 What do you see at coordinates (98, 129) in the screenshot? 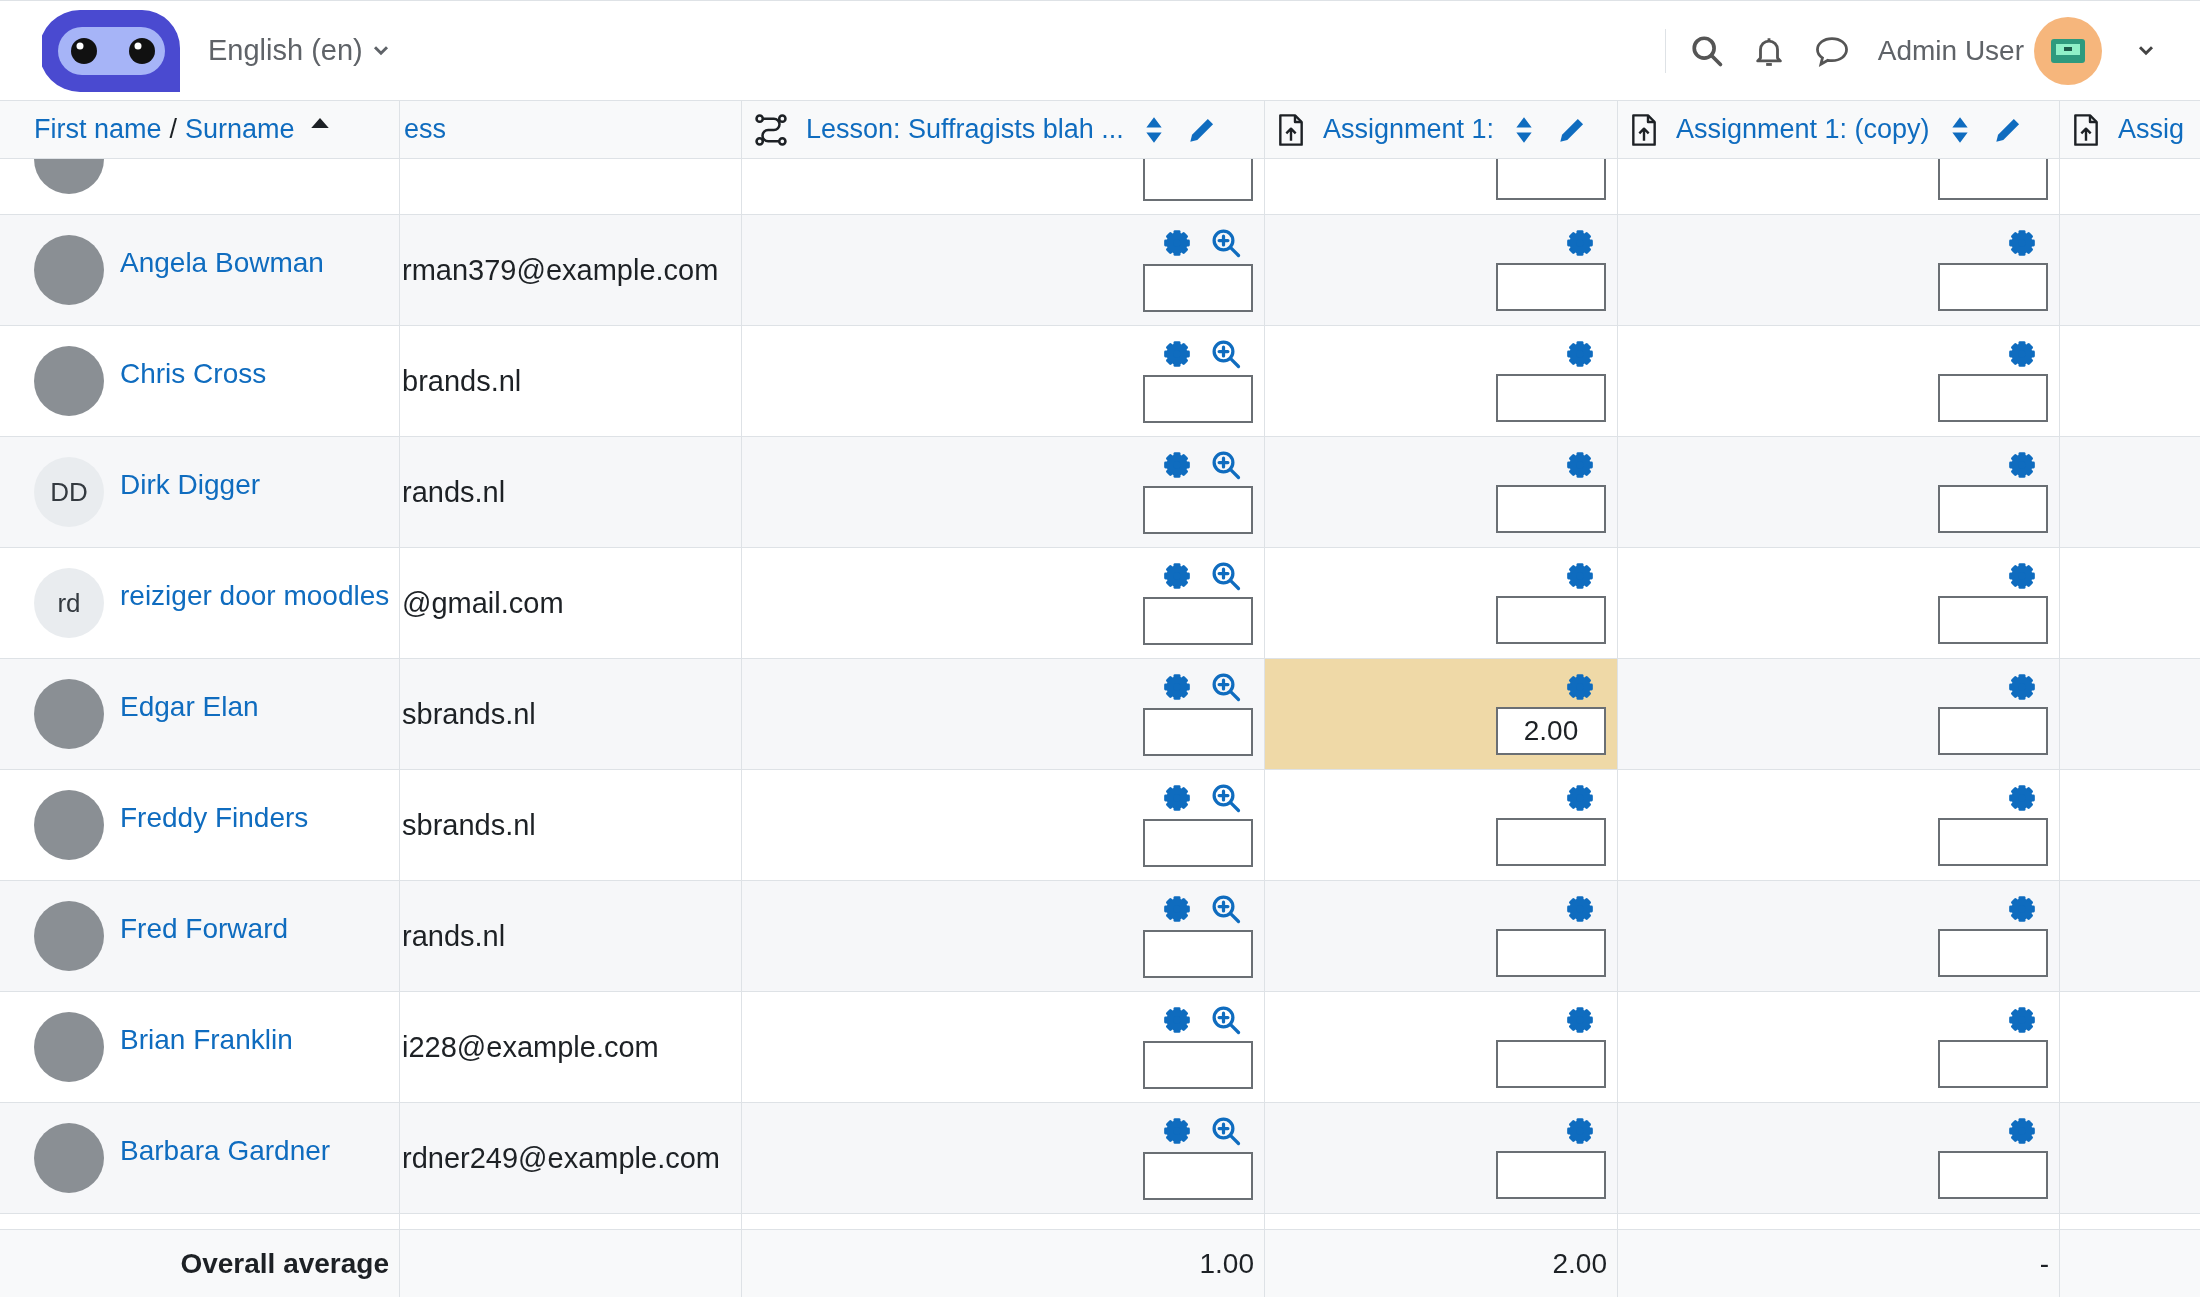
I see `first-name-sort-link: First name` at bounding box center [98, 129].